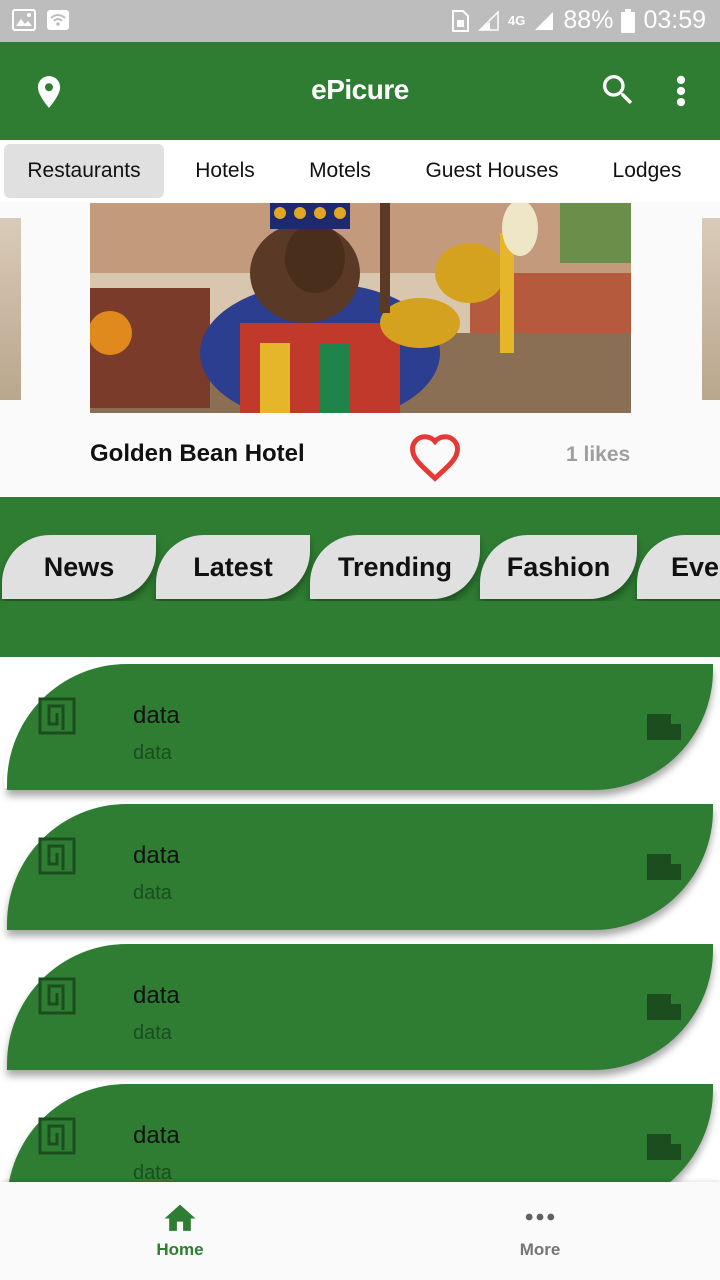 The height and width of the screenshot is (1280, 720). Describe the element at coordinates (49, 94) in the screenshot. I see `location-icon` at that location.